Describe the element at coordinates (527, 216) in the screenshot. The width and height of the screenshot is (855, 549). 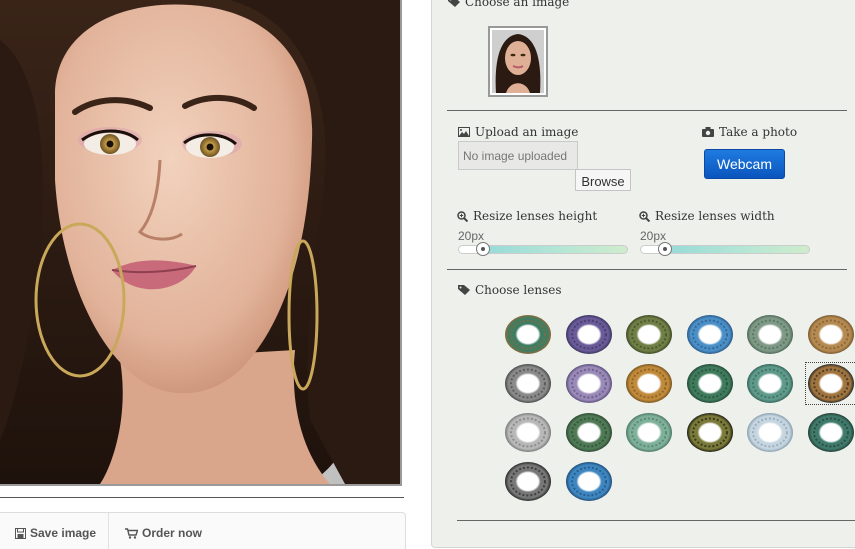
I see `resize-height-heading: Resize lenses height` at that location.